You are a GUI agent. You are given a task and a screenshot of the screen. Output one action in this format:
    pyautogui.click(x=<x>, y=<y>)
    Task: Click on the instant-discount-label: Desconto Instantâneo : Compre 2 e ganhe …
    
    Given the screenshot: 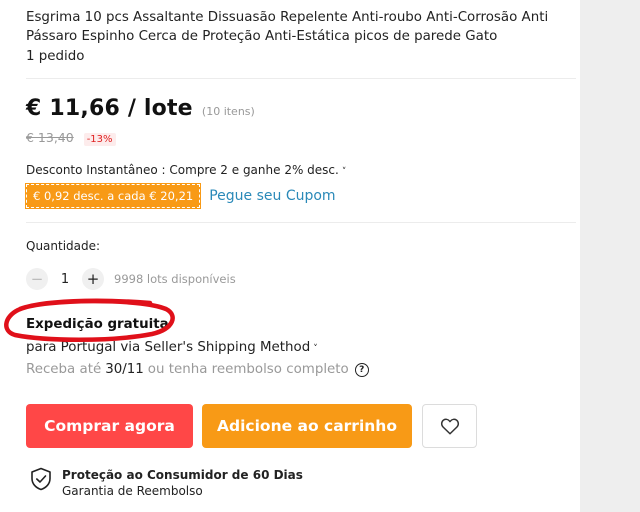 What is the action you would take?
    pyautogui.click(x=182, y=170)
    